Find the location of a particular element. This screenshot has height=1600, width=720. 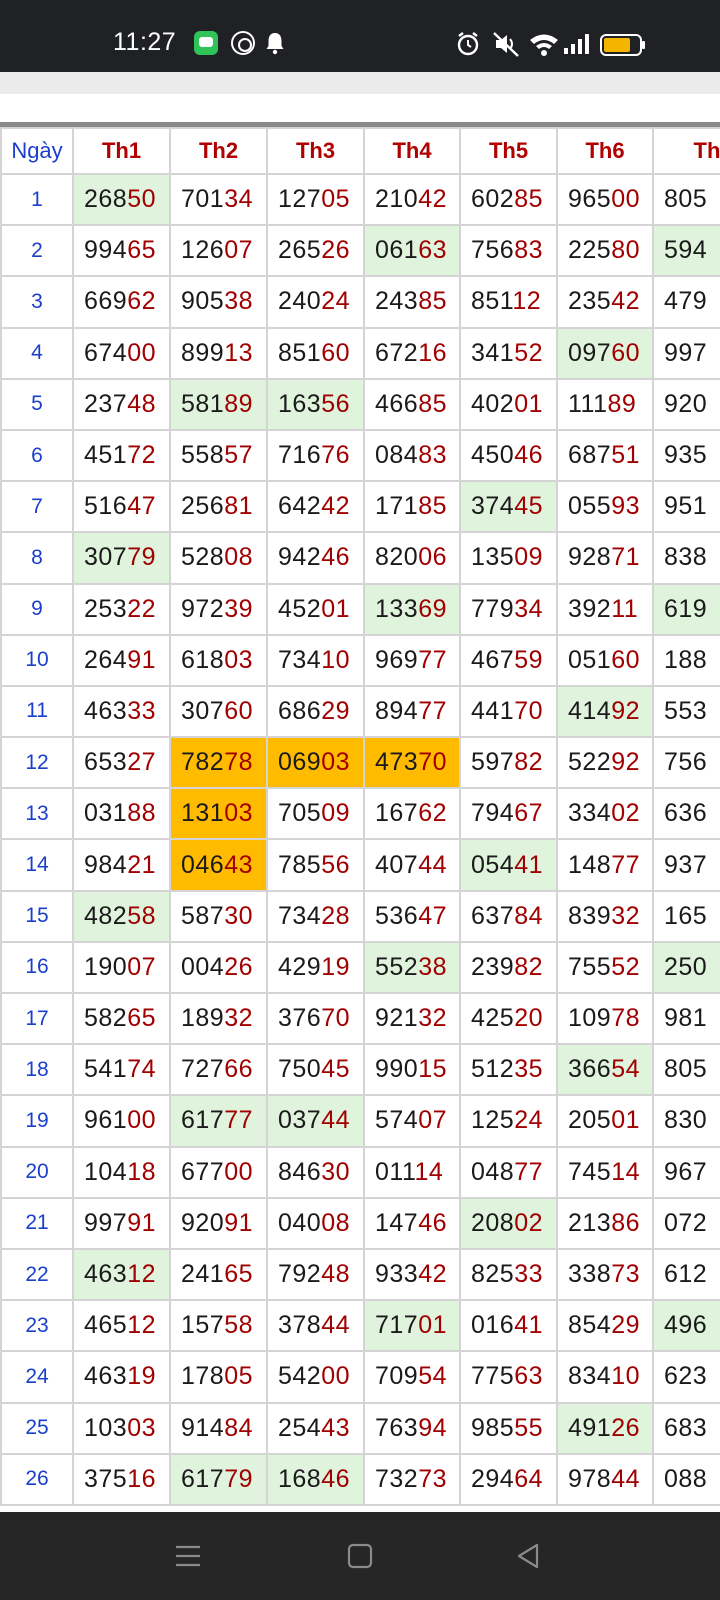

result-prefix: 016 is located at coordinates (493, 1325).